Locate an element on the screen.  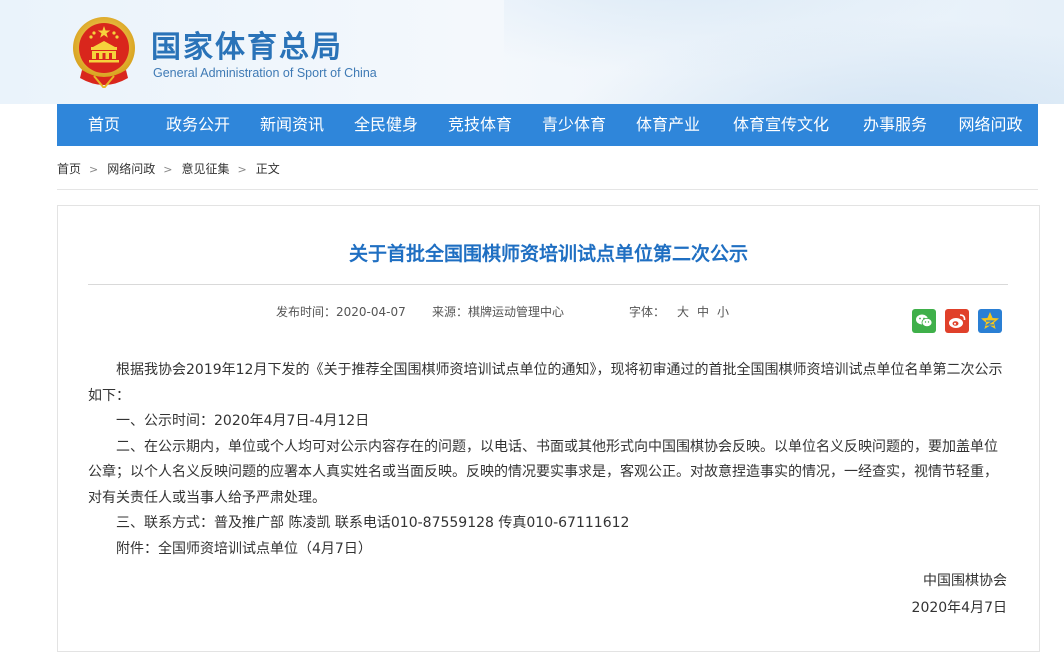
article-source: 来源：棋牌运动管理中心 is located at coordinates (498, 312).